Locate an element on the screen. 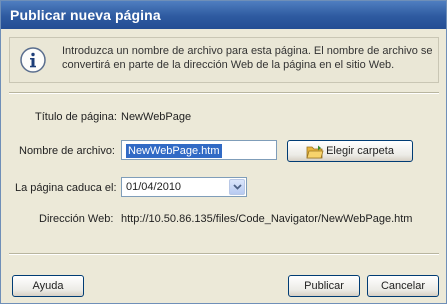 The height and width of the screenshot is (304, 447). cancel-label: Cancelar is located at coordinates (403, 286).